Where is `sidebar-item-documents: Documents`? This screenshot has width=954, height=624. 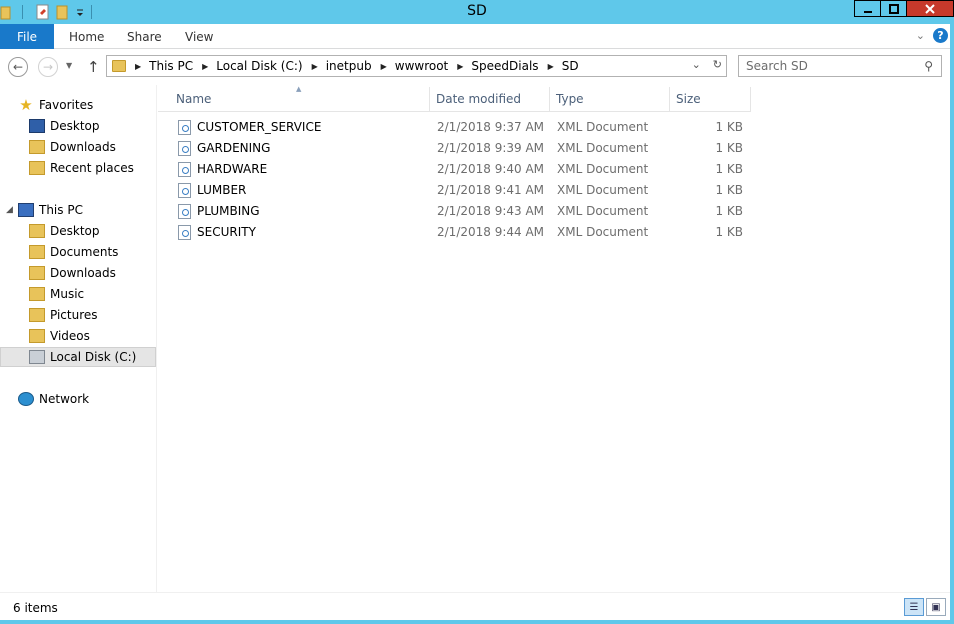 sidebar-item-documents: Documents is located at coordinates (73, 252).